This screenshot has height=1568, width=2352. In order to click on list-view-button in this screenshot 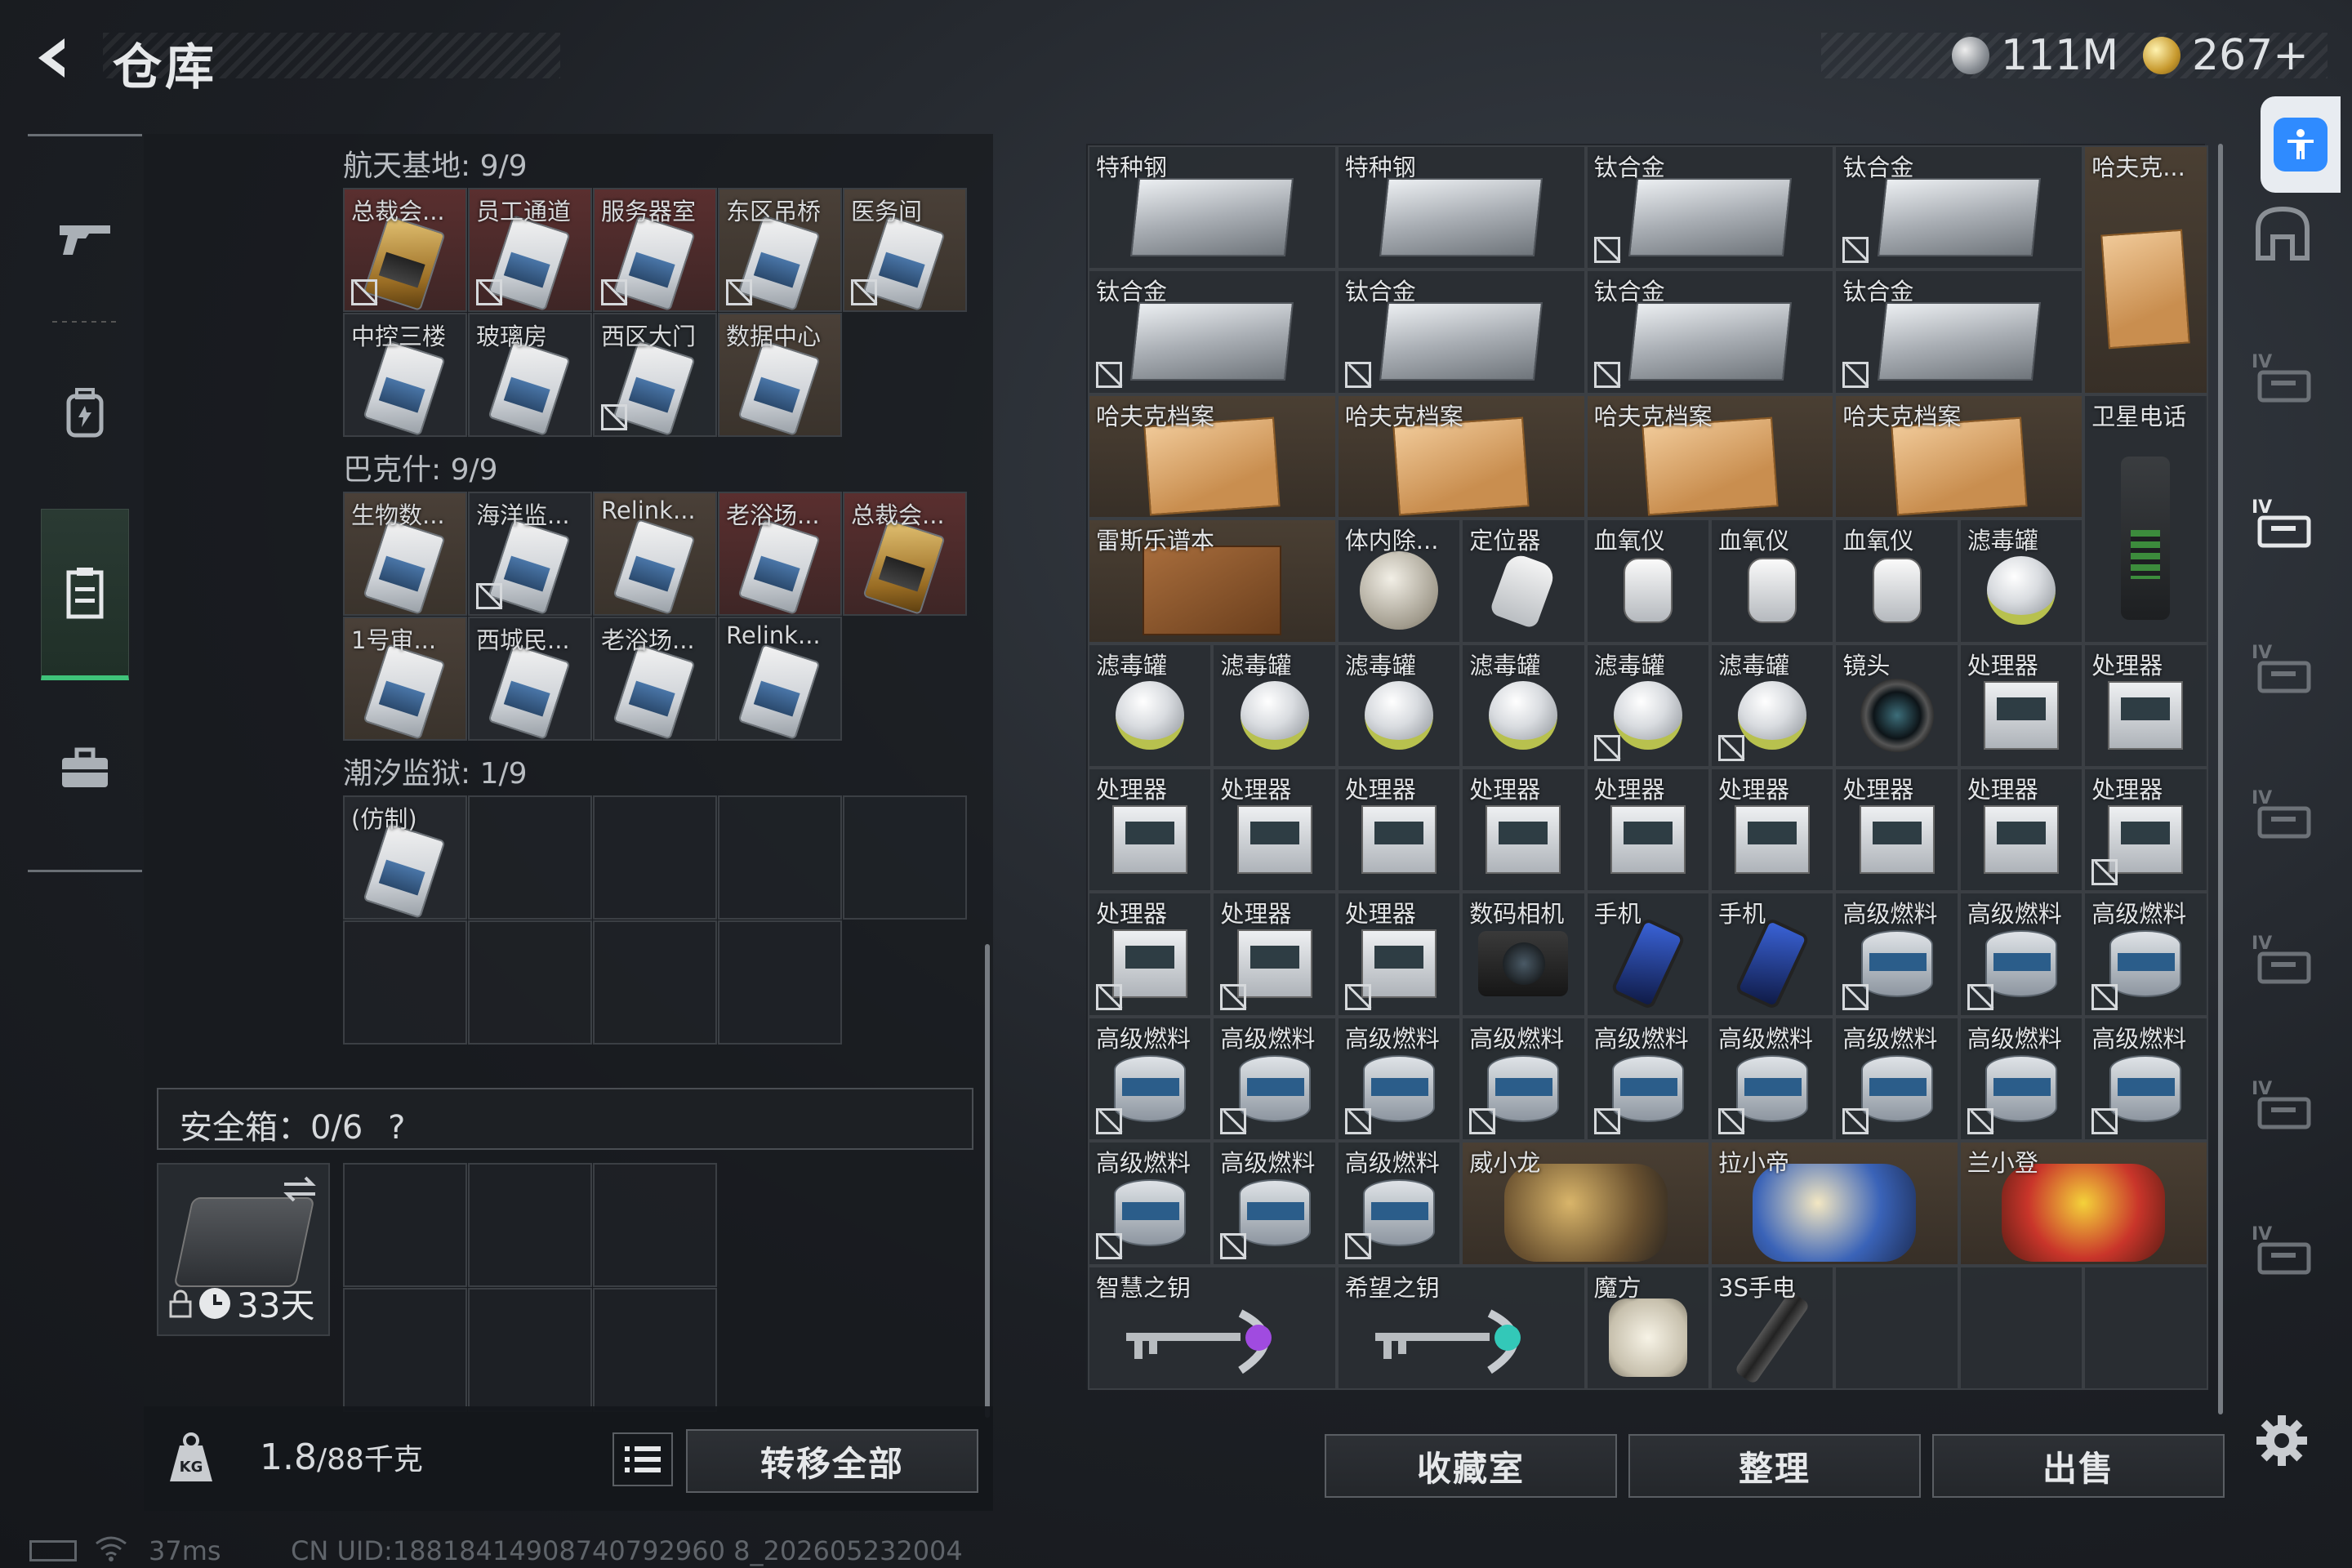, I will do `click(642, 1459)`.